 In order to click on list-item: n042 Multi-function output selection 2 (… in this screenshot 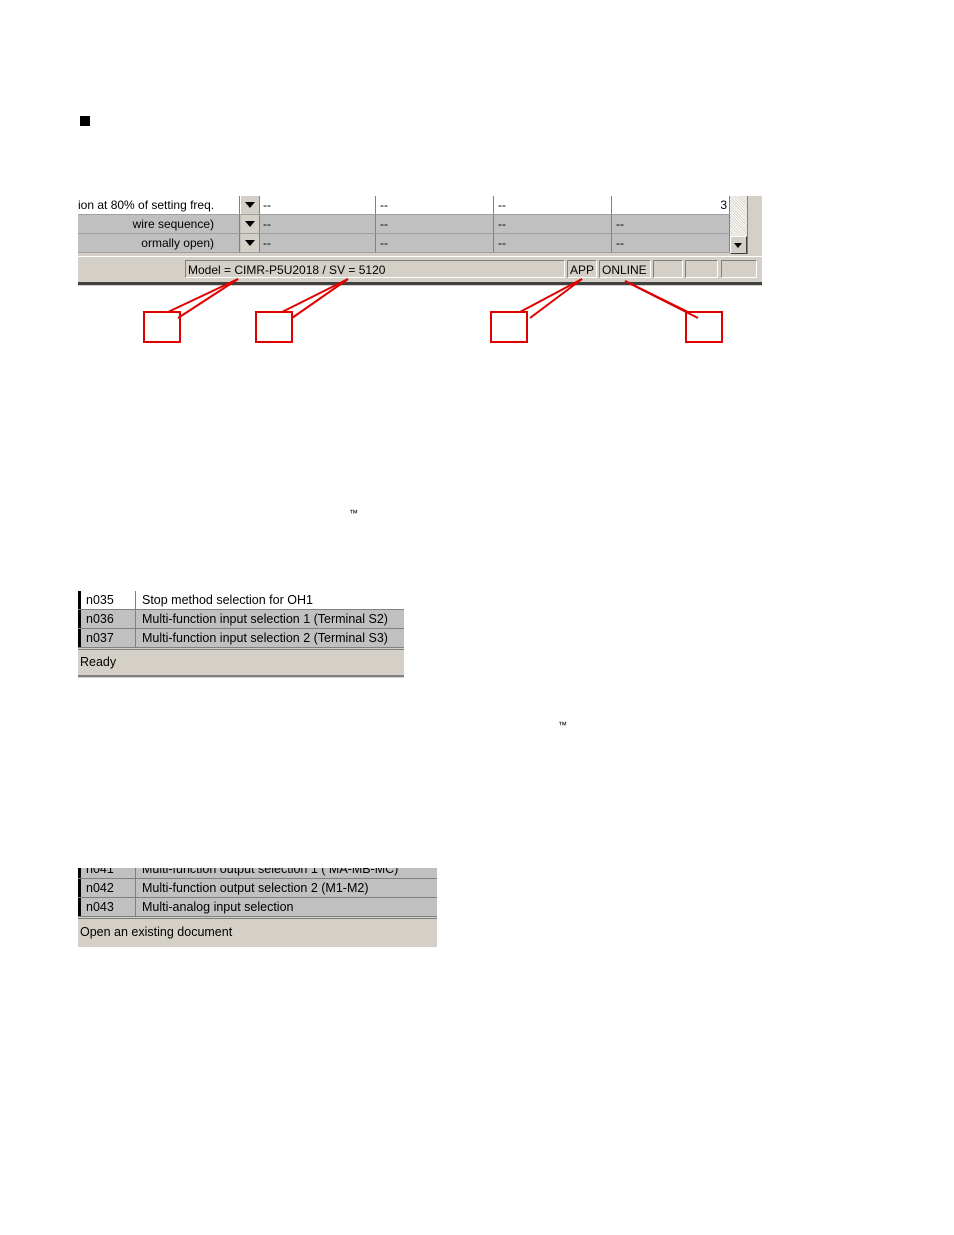, I will do `click(257, 888)`.